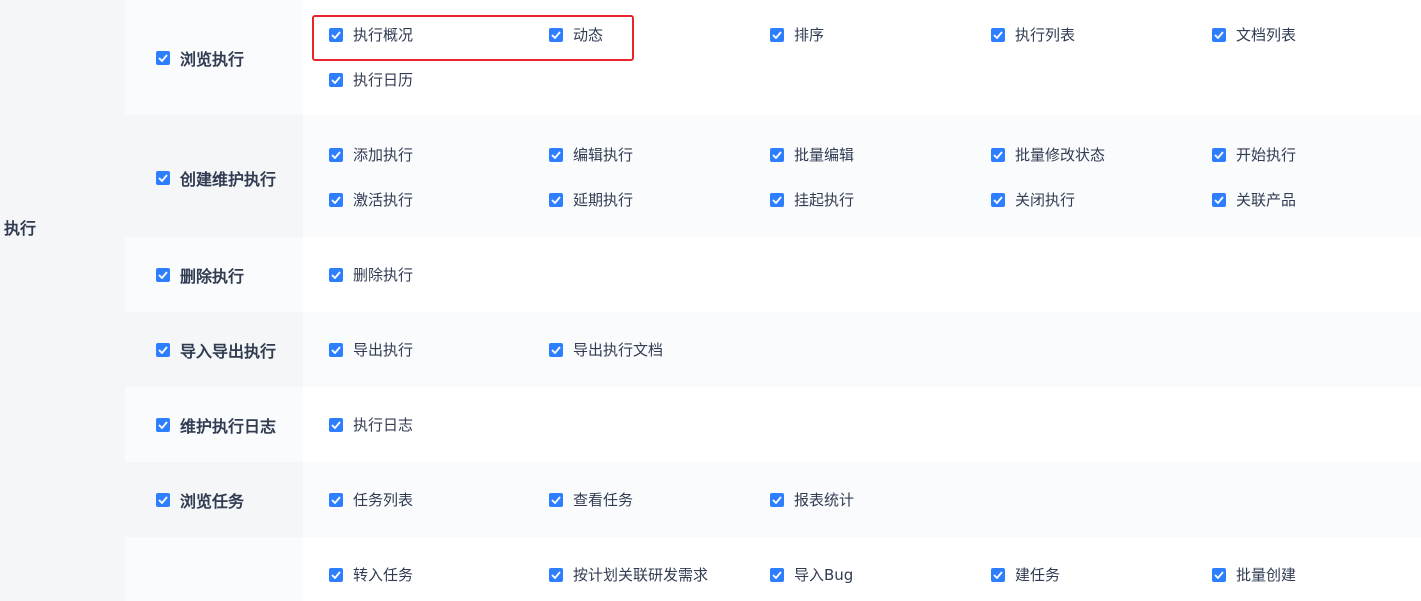 Image resolution: width=1421 pixels, height=601 pixels. What do you see at coordinates (371, 34) in the screenshot?
I see `permission-item: 执行概况` at bounding box center [371, 34].